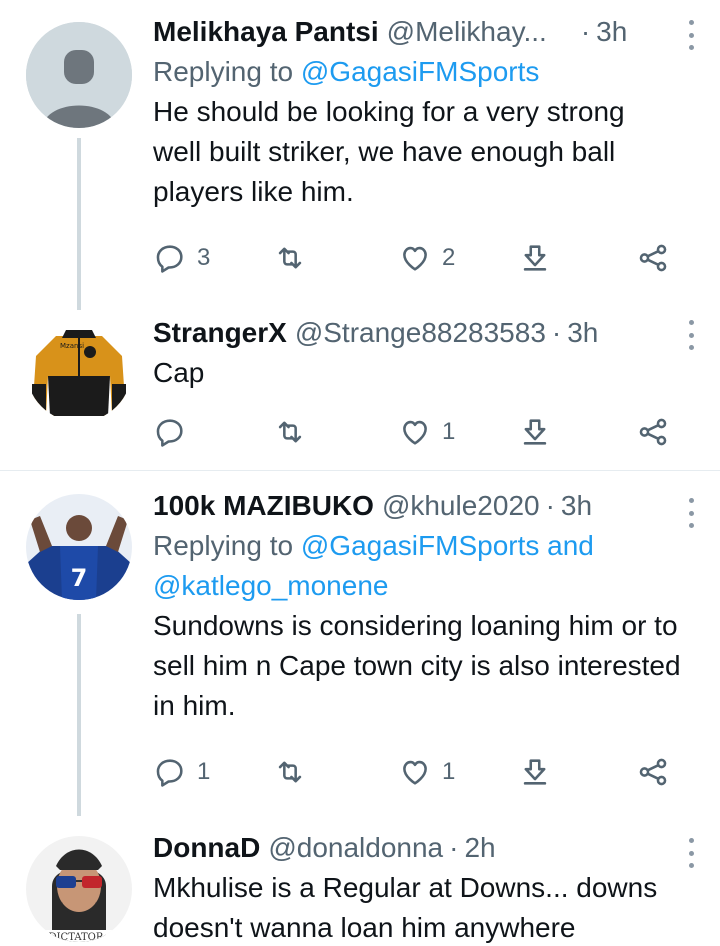 The image size is (720, 946). I want to click on author-name: Melikhaya Pantsi, so click(266, 32).